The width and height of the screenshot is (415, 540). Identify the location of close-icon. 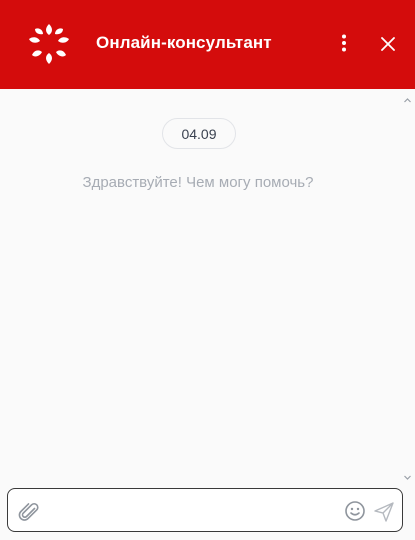
(388, 44).